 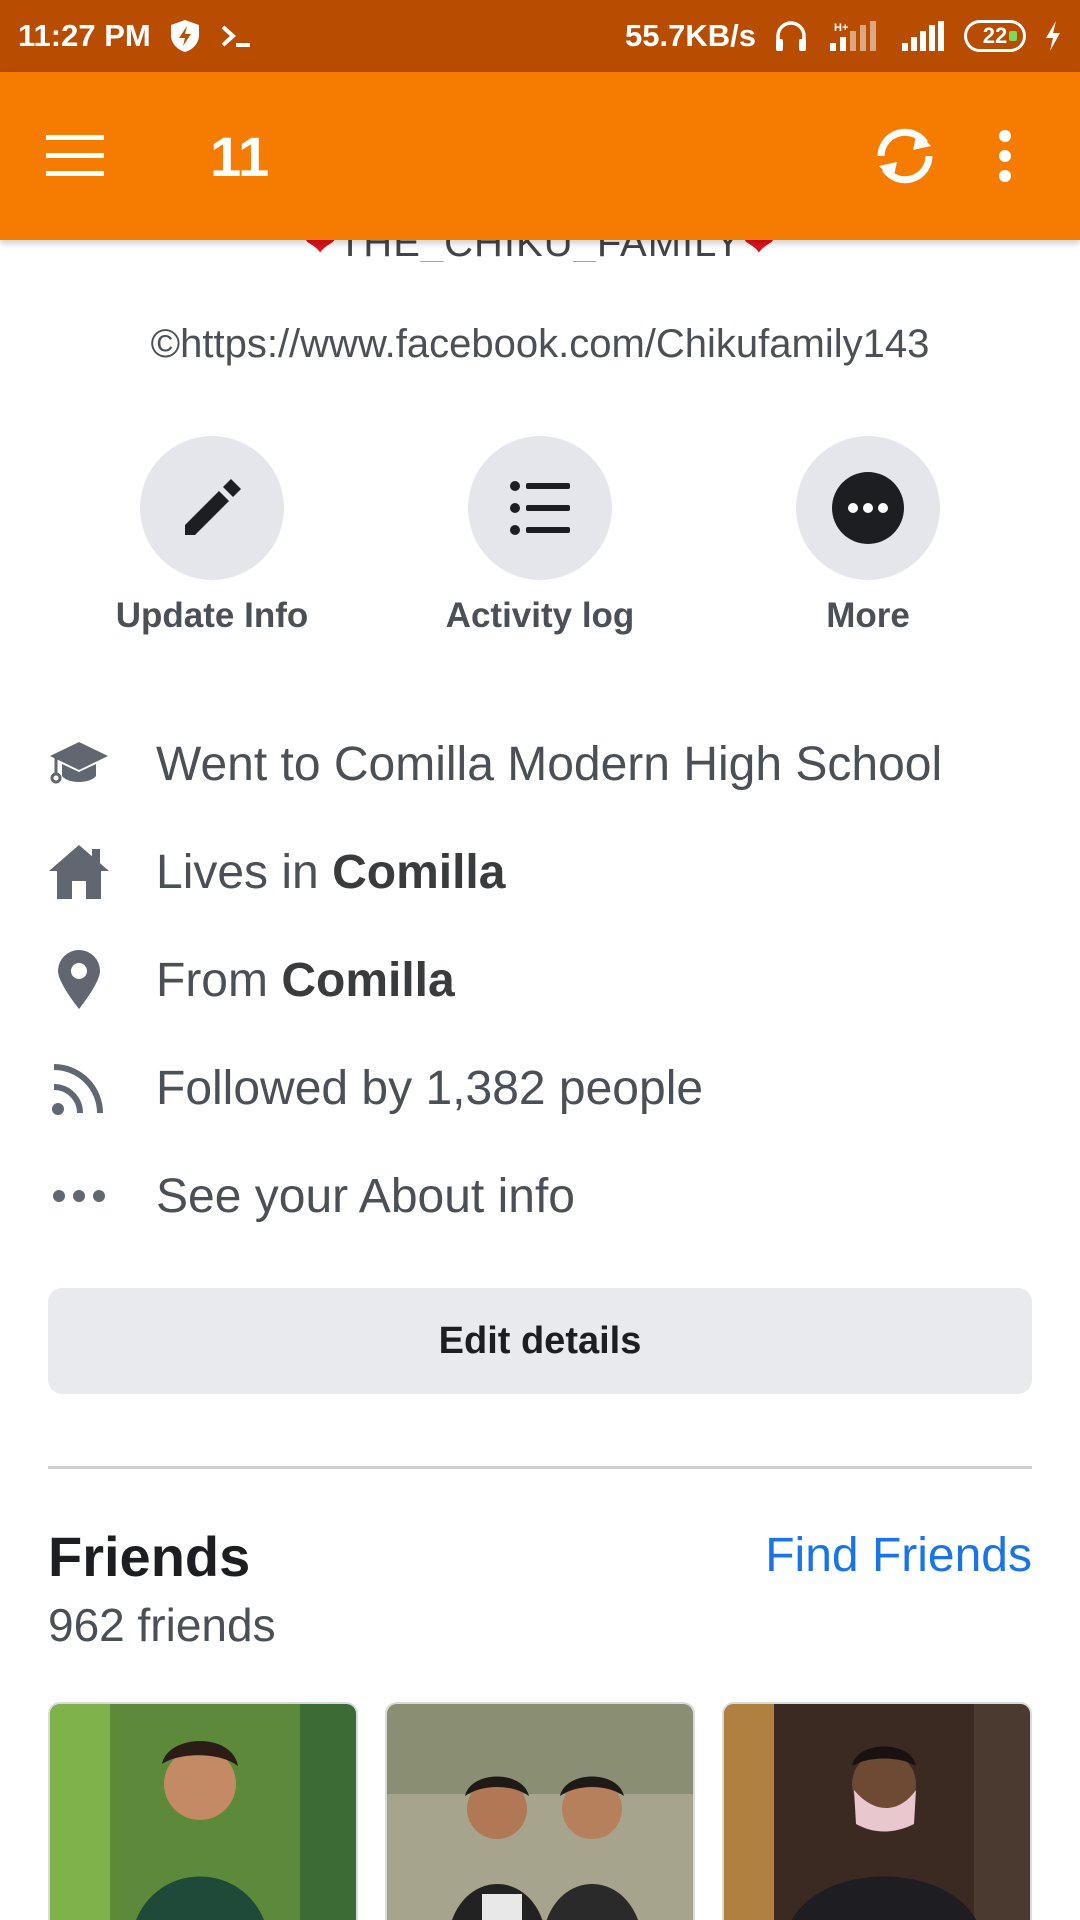 I want to click on info-lives-text: Lives in Comilla, so click(x=330, y=872).